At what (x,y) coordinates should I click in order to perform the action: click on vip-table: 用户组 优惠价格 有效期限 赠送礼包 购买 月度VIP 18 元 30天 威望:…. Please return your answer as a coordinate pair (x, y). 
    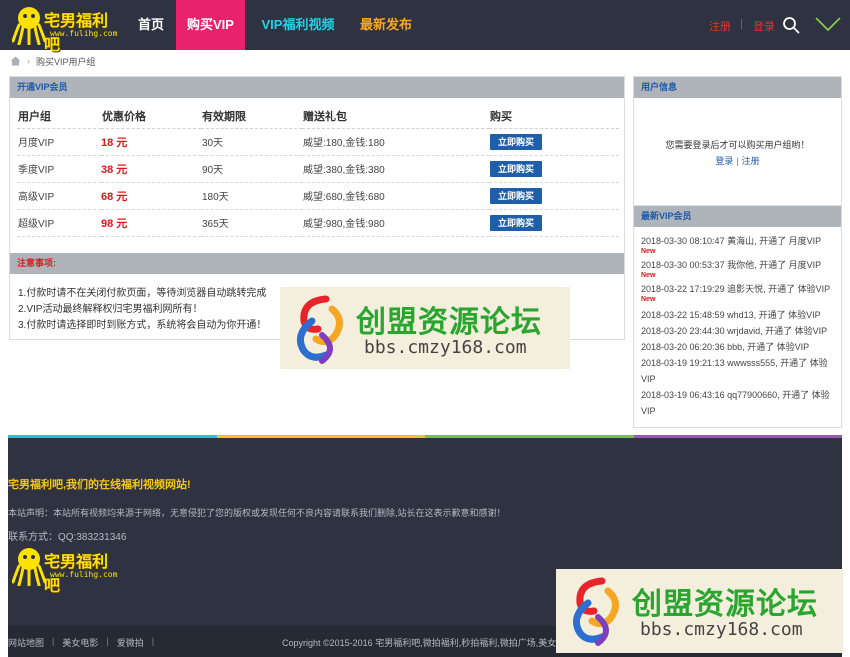
    Looking at the image, I should click on (318, 170).